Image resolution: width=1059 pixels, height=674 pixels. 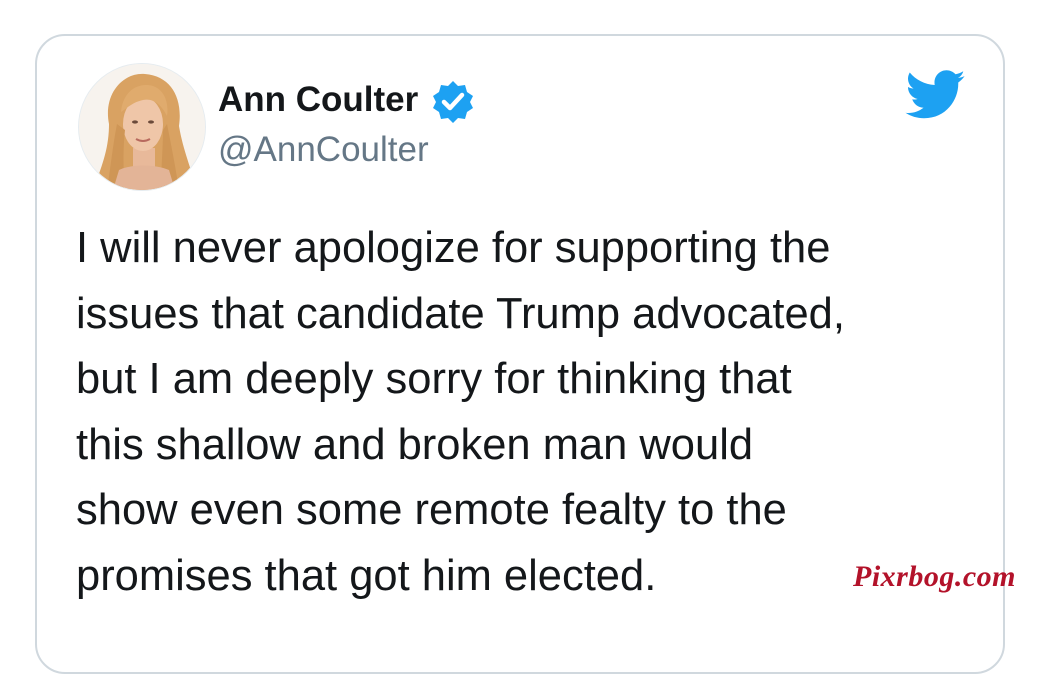 I want to click on tweet-text-line: promises that got him elected., so click(x=366, y=575).